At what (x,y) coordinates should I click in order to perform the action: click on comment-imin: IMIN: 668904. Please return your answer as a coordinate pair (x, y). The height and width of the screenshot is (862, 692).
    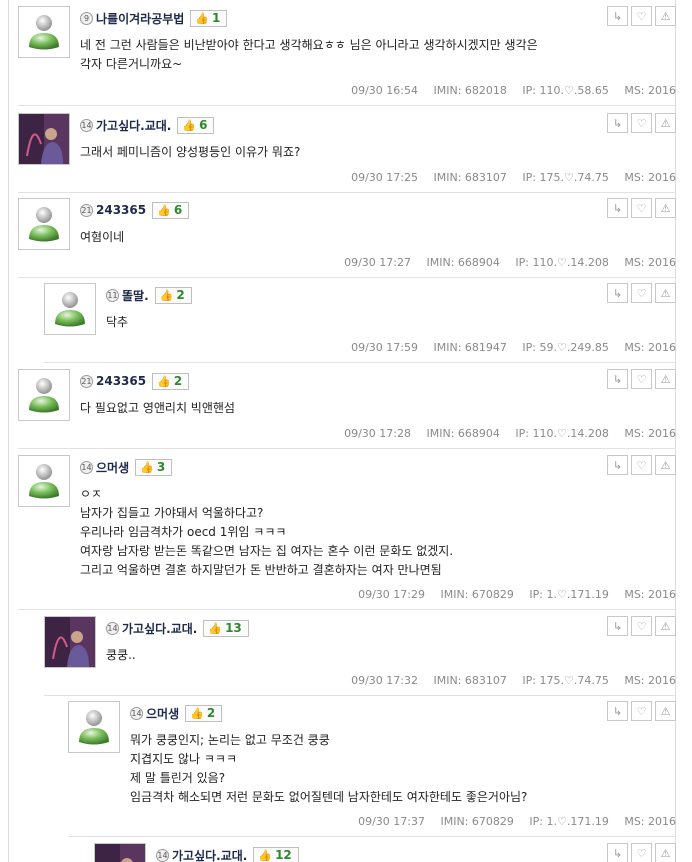
    Looking at the image, I should click on (463, 262).